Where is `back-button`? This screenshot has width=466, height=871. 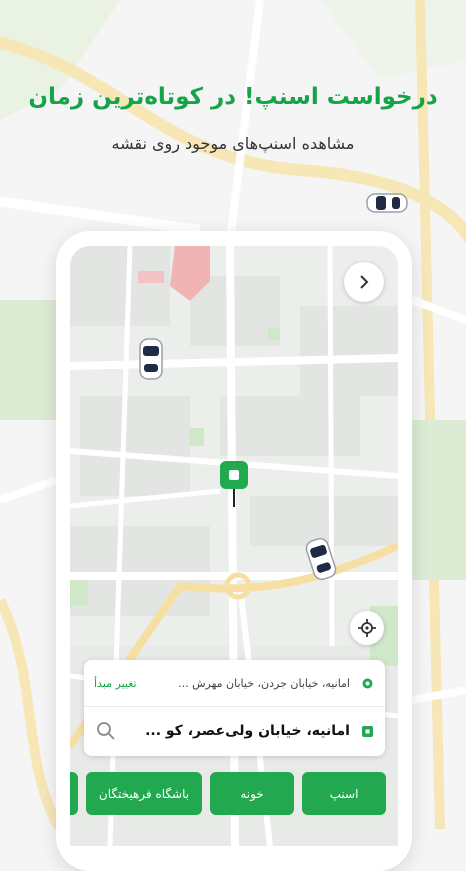 back-button is located at coordinates (364, 282).